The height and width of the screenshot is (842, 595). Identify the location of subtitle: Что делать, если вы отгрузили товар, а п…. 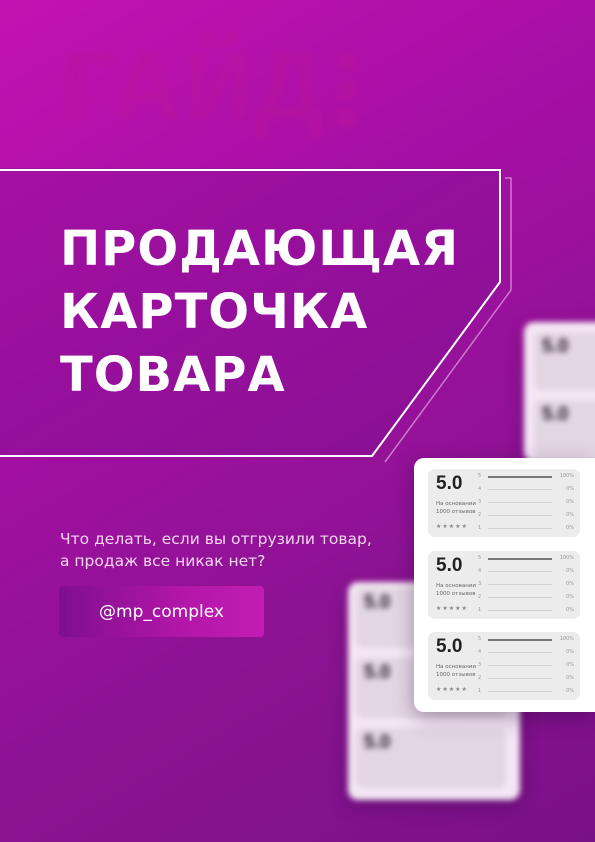
(230, 550).